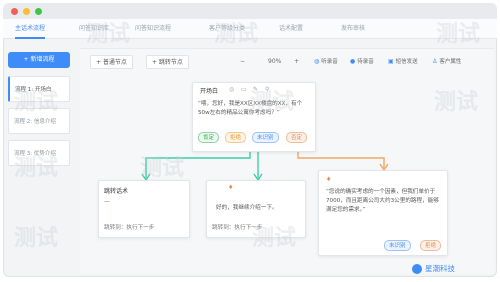 The width and height of the screenshot is (500, 282). Describe the element at coordinates (247, 208) in the screenshot. I see `continue-node-script: 好的，我继续介绍一下。` at that location.